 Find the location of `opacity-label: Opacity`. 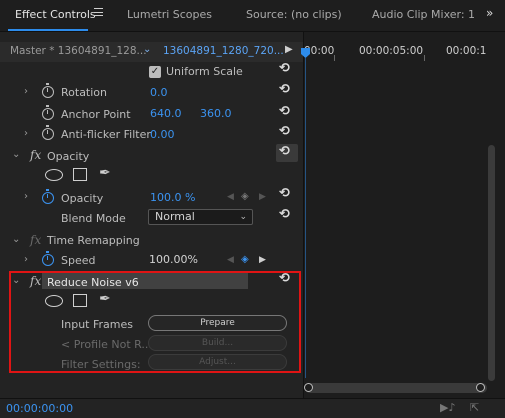

opacity-label: Opacity is located at coordinates (82, 198).